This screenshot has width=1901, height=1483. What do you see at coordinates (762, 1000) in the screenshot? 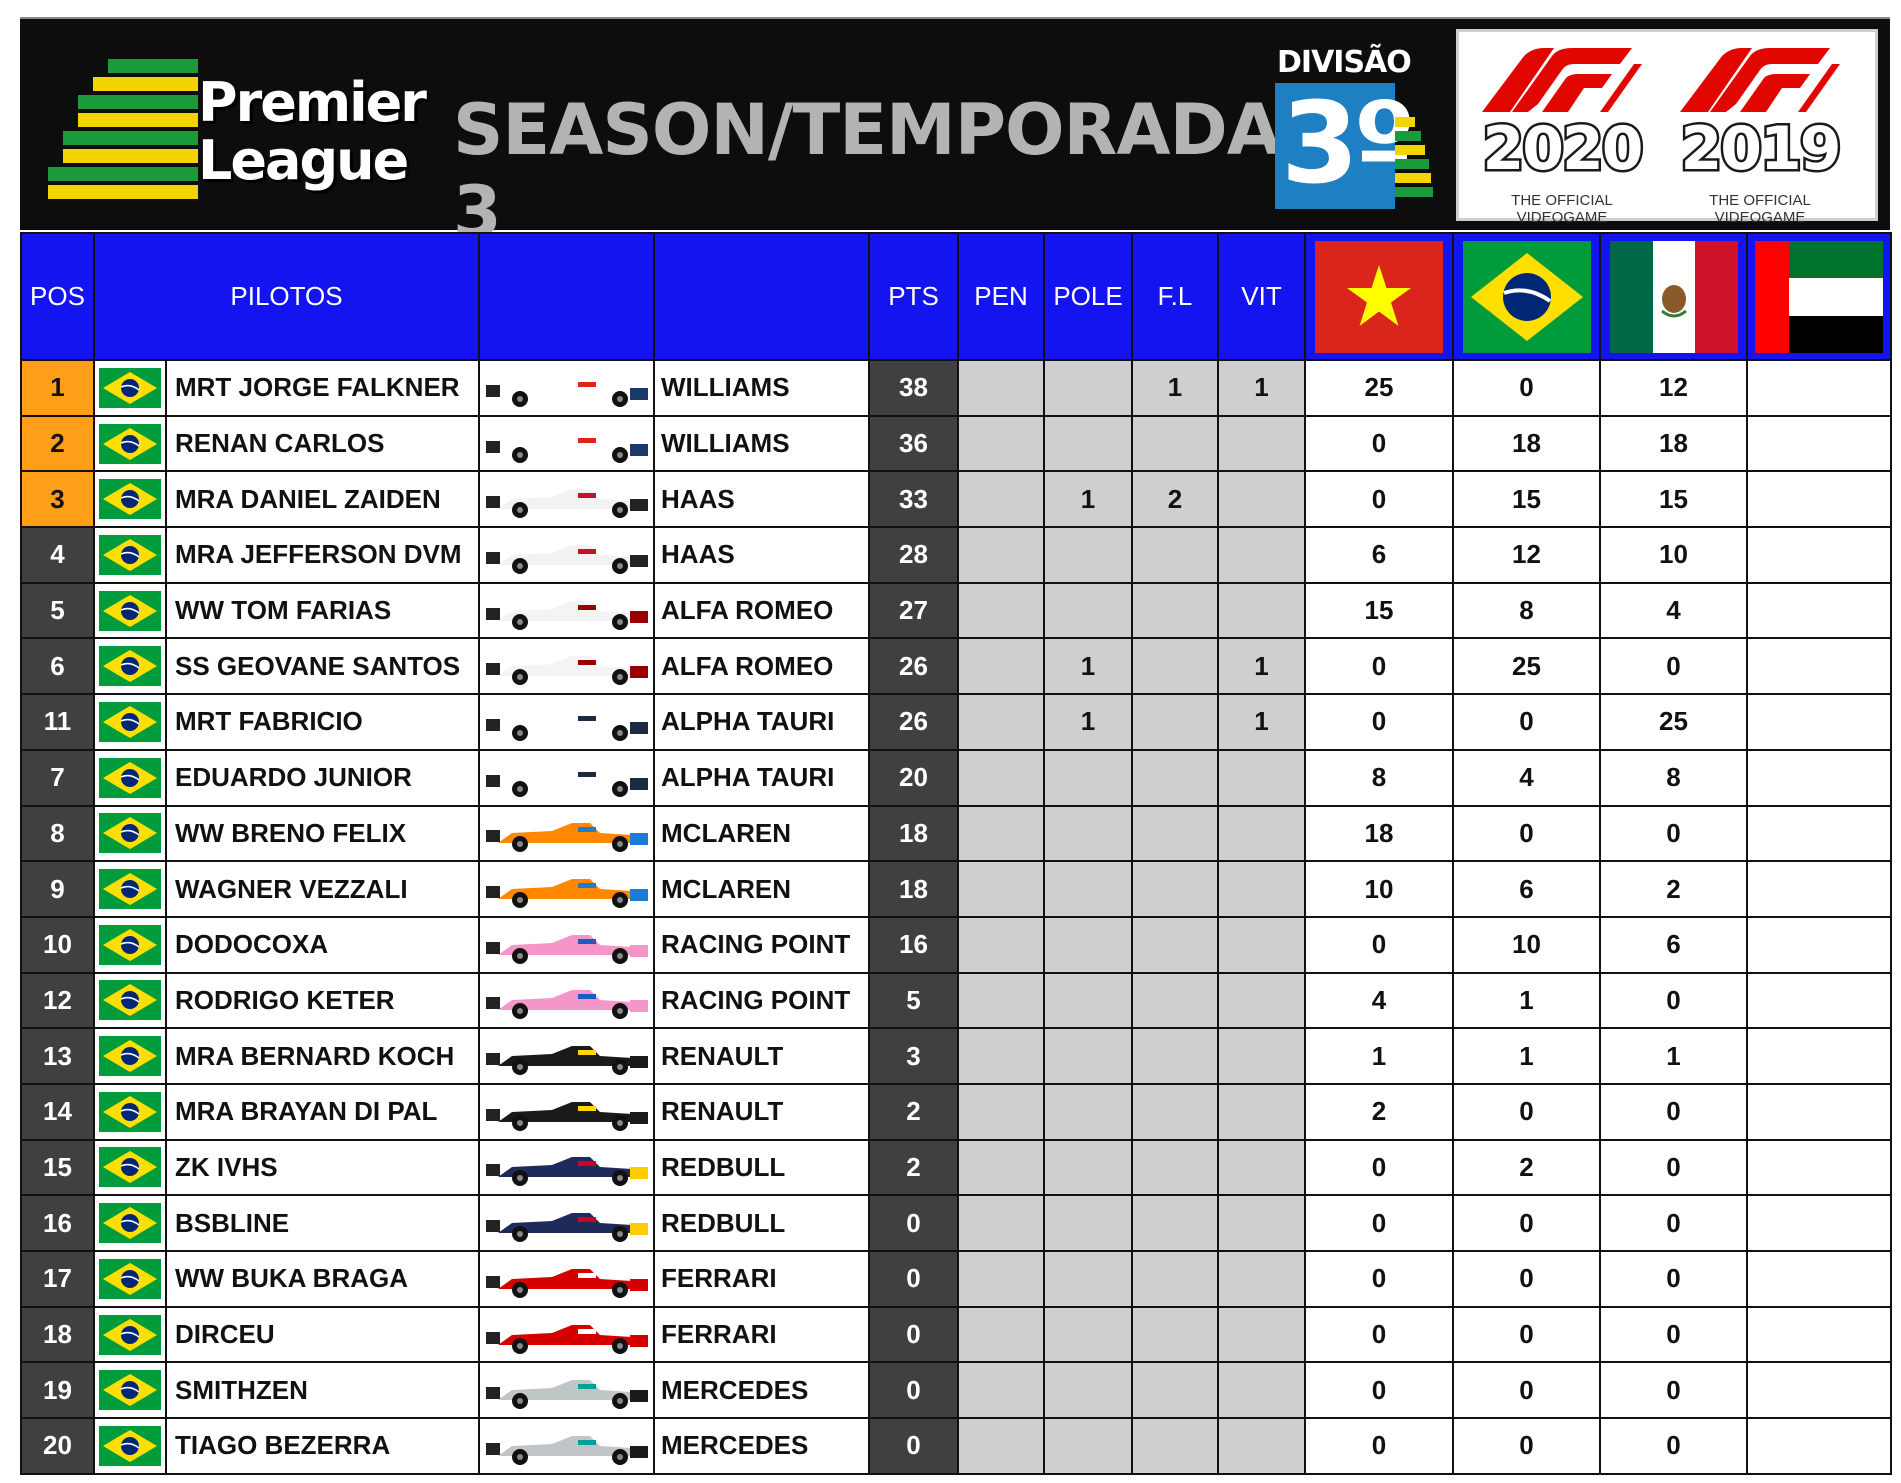
I see `team-name: RACING POINT` at bounding box center [762, 1000].